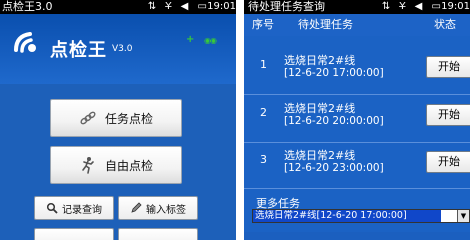  Describe the element at coordinates (263, 159) in the screenshot. I see `row-seq: 3` at that location.